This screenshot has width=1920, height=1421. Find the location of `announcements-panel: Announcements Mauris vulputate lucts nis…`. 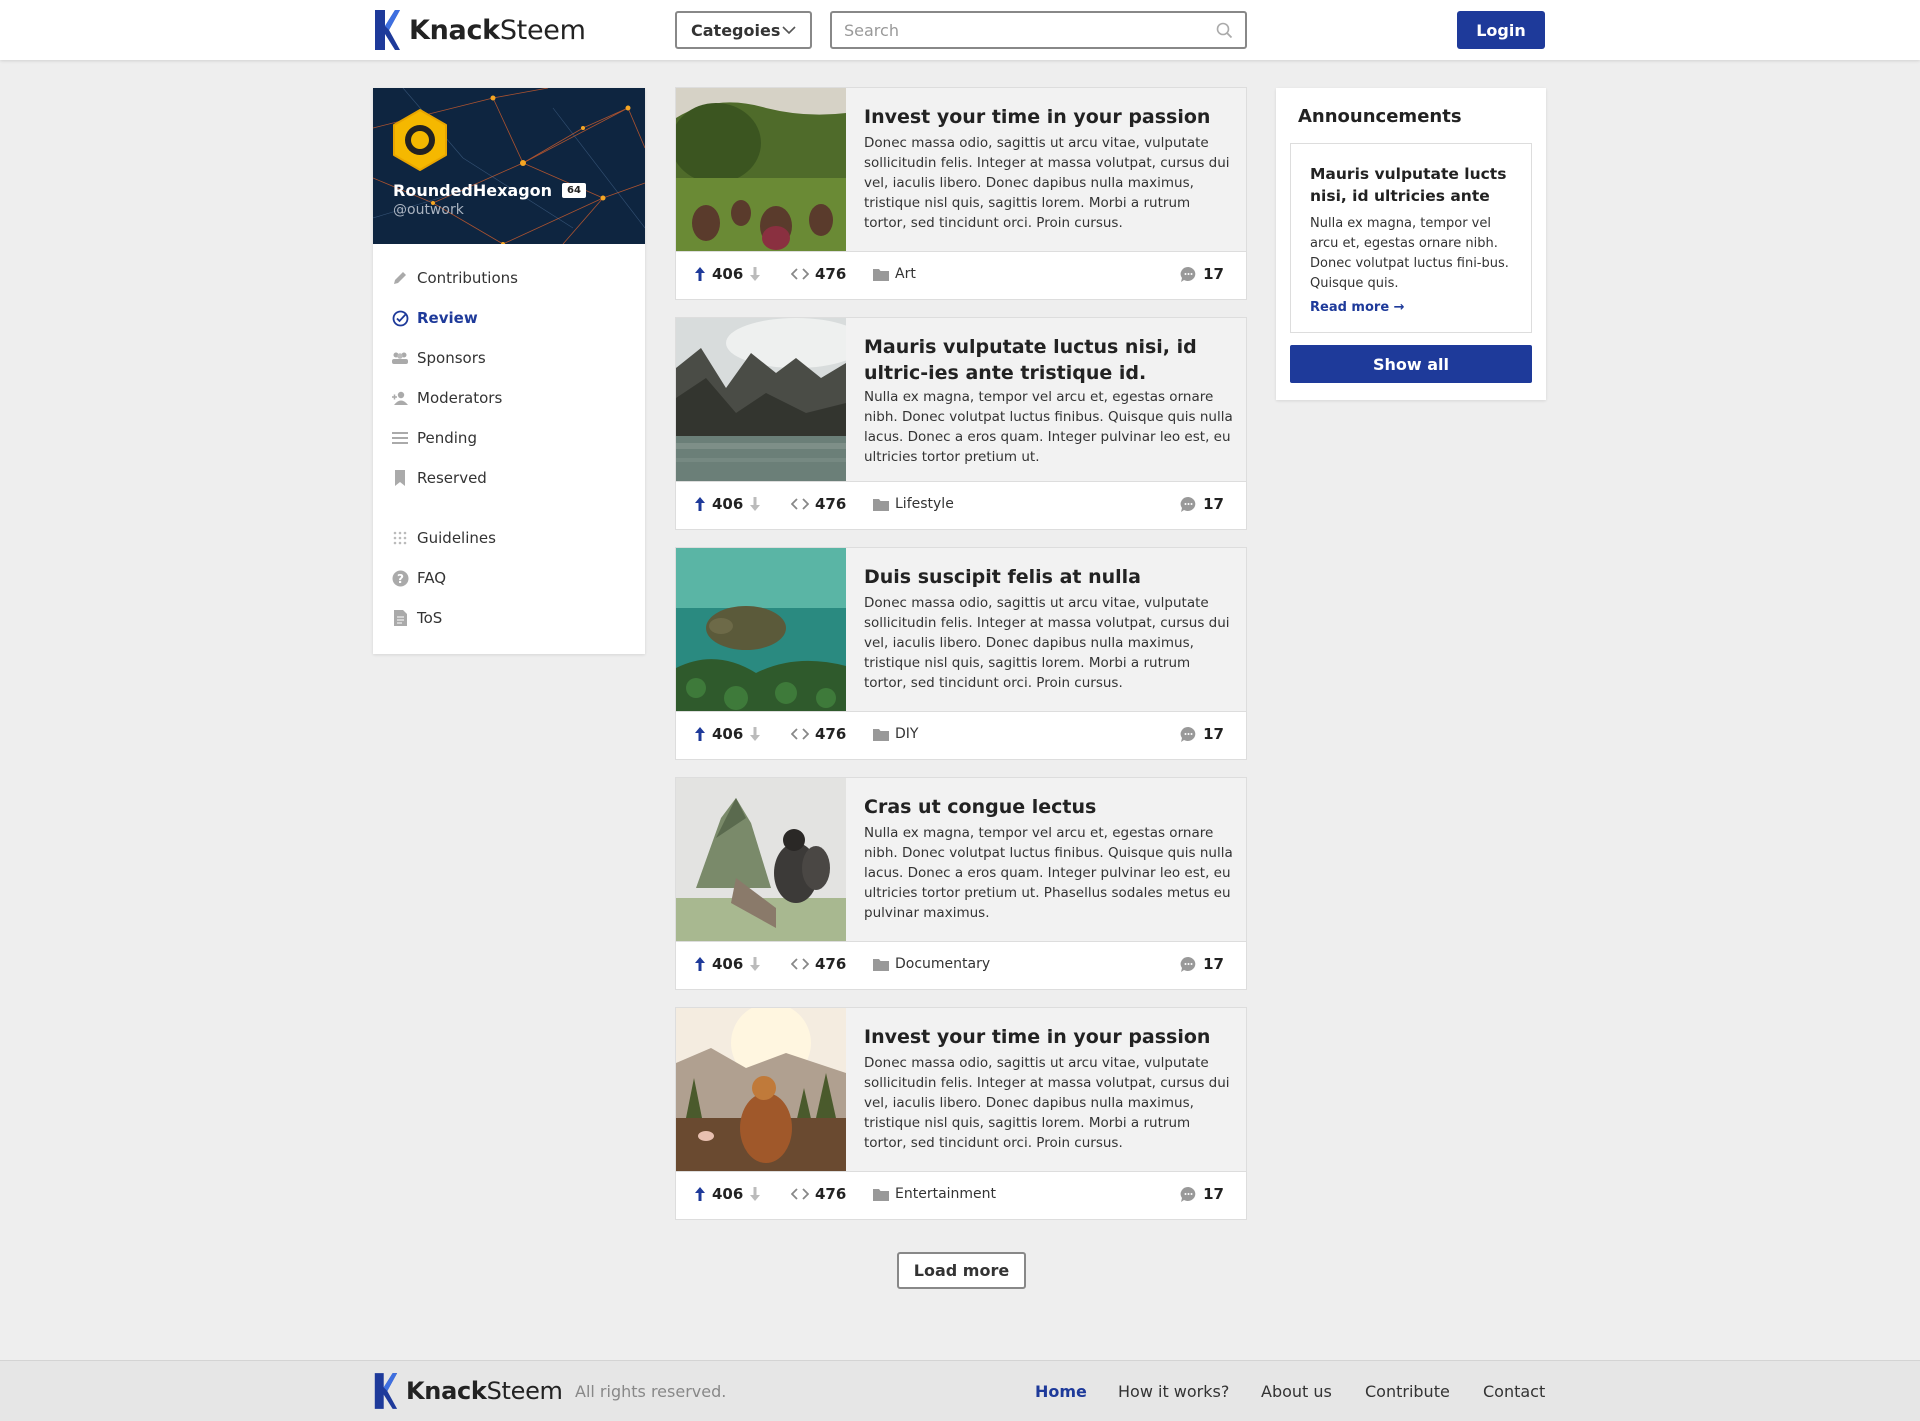

announcements-panel: Announcements Mauris vulputate lucts nis… is located at coordinates (1411, 244).